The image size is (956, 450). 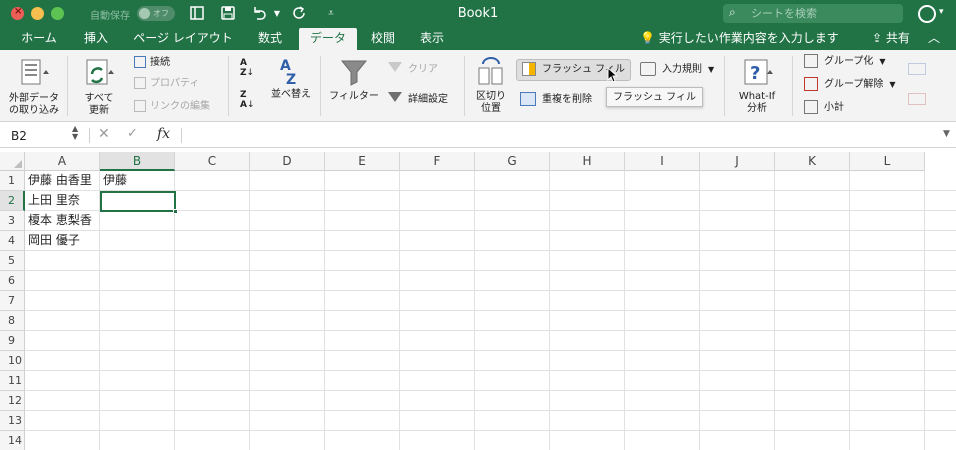 I want to click on show-detail-button, so click(x=917, y=70).